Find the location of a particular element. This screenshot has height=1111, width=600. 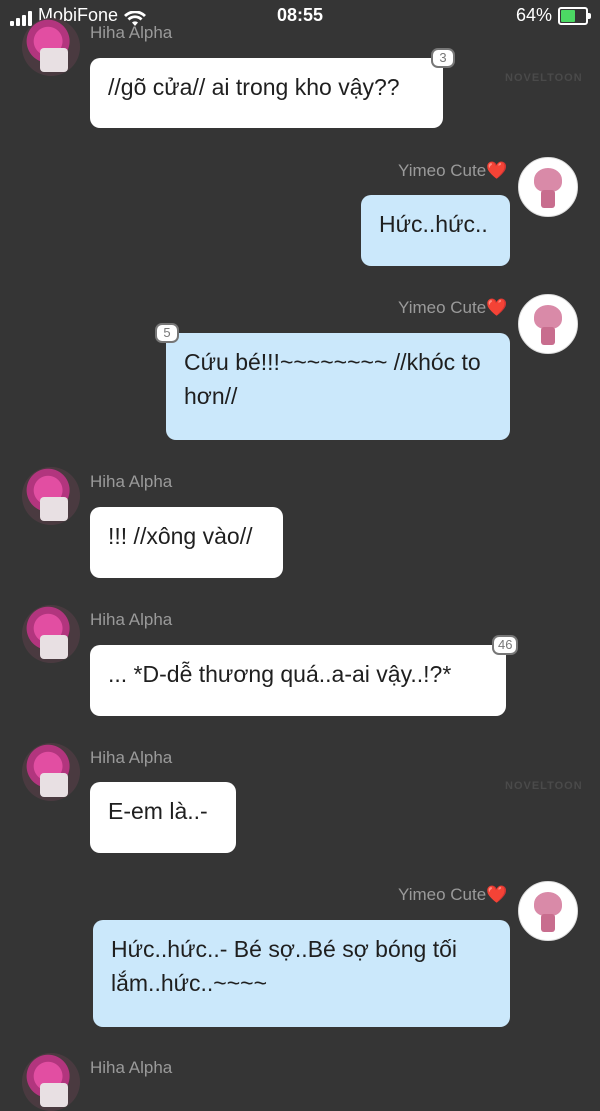

message-bubble: Cứu bé!!!~~~~~~~~ //khóc to hơn// is located at coordinates (338, 386).